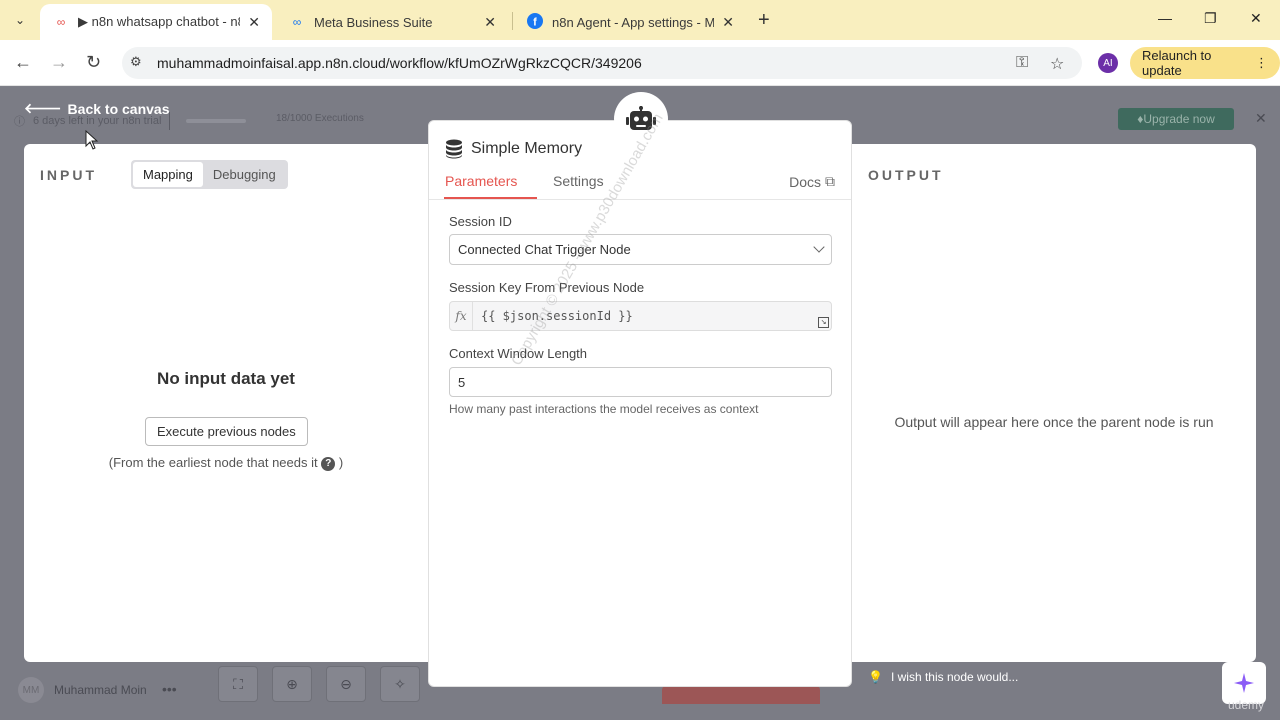  I want to click on user-menu-dots-icon: •••, so click(169, 689).